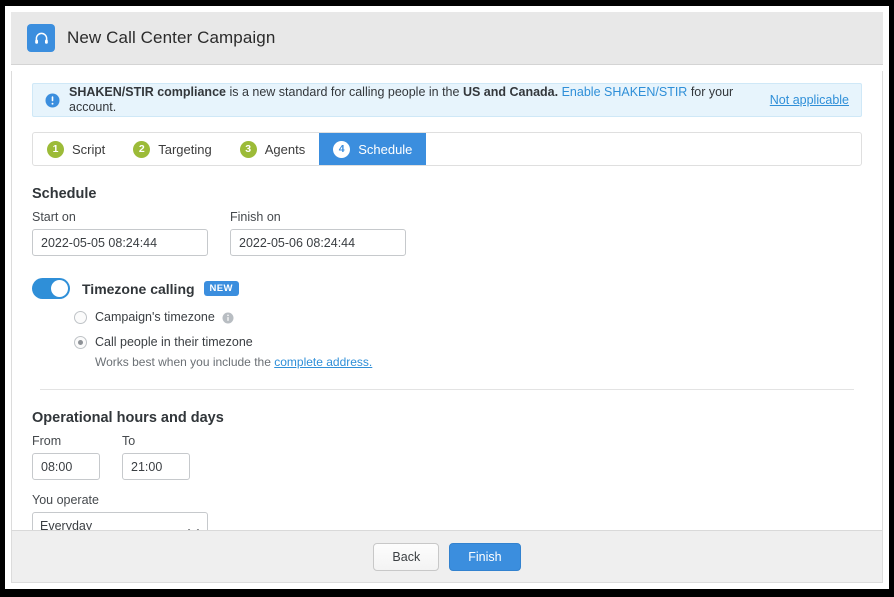 Image resolution: width=894 pixels, height=597 pixels. I want to click on finish-button: Finish, so click(485, 556).